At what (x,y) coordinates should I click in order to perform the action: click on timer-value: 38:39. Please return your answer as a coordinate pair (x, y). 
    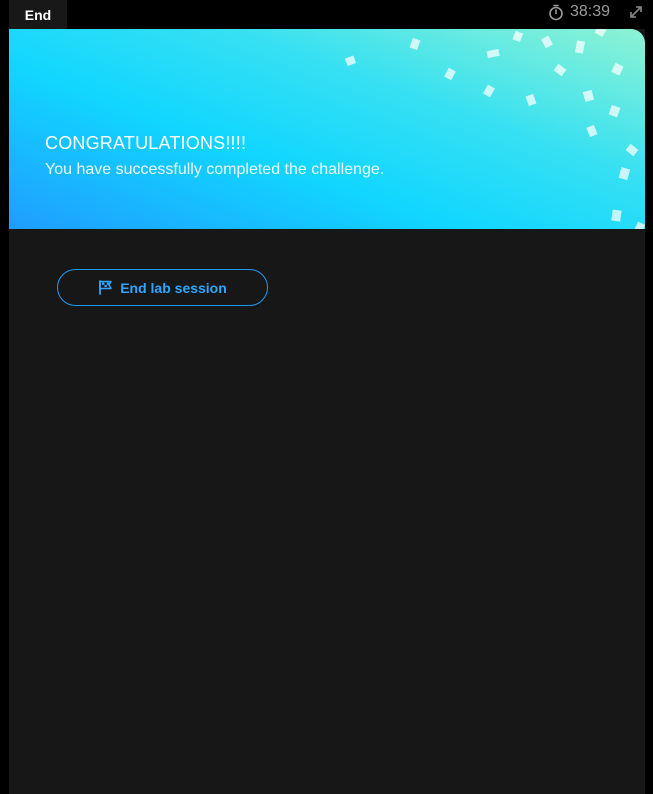
    Looking at the image, I should click on (589, 11).